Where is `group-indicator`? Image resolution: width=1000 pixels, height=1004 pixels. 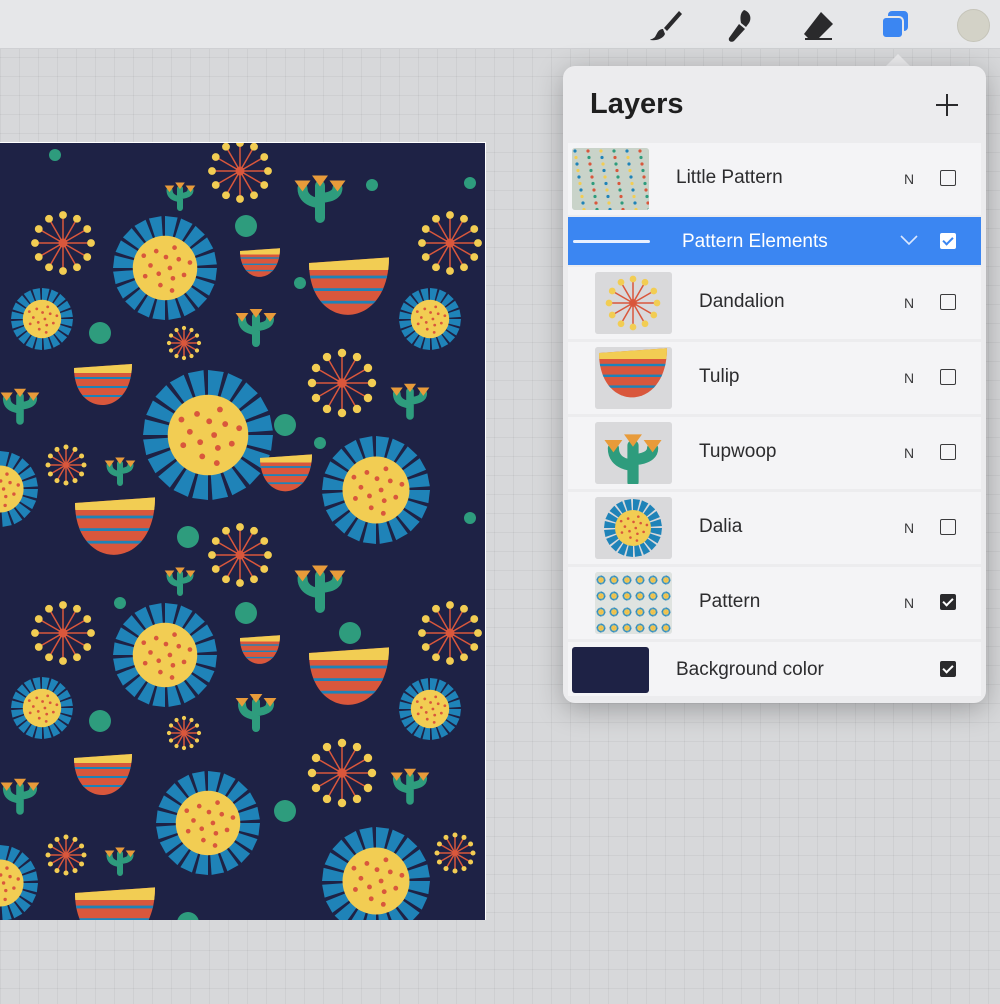
group-indicator is located at coordinates (611, 241).